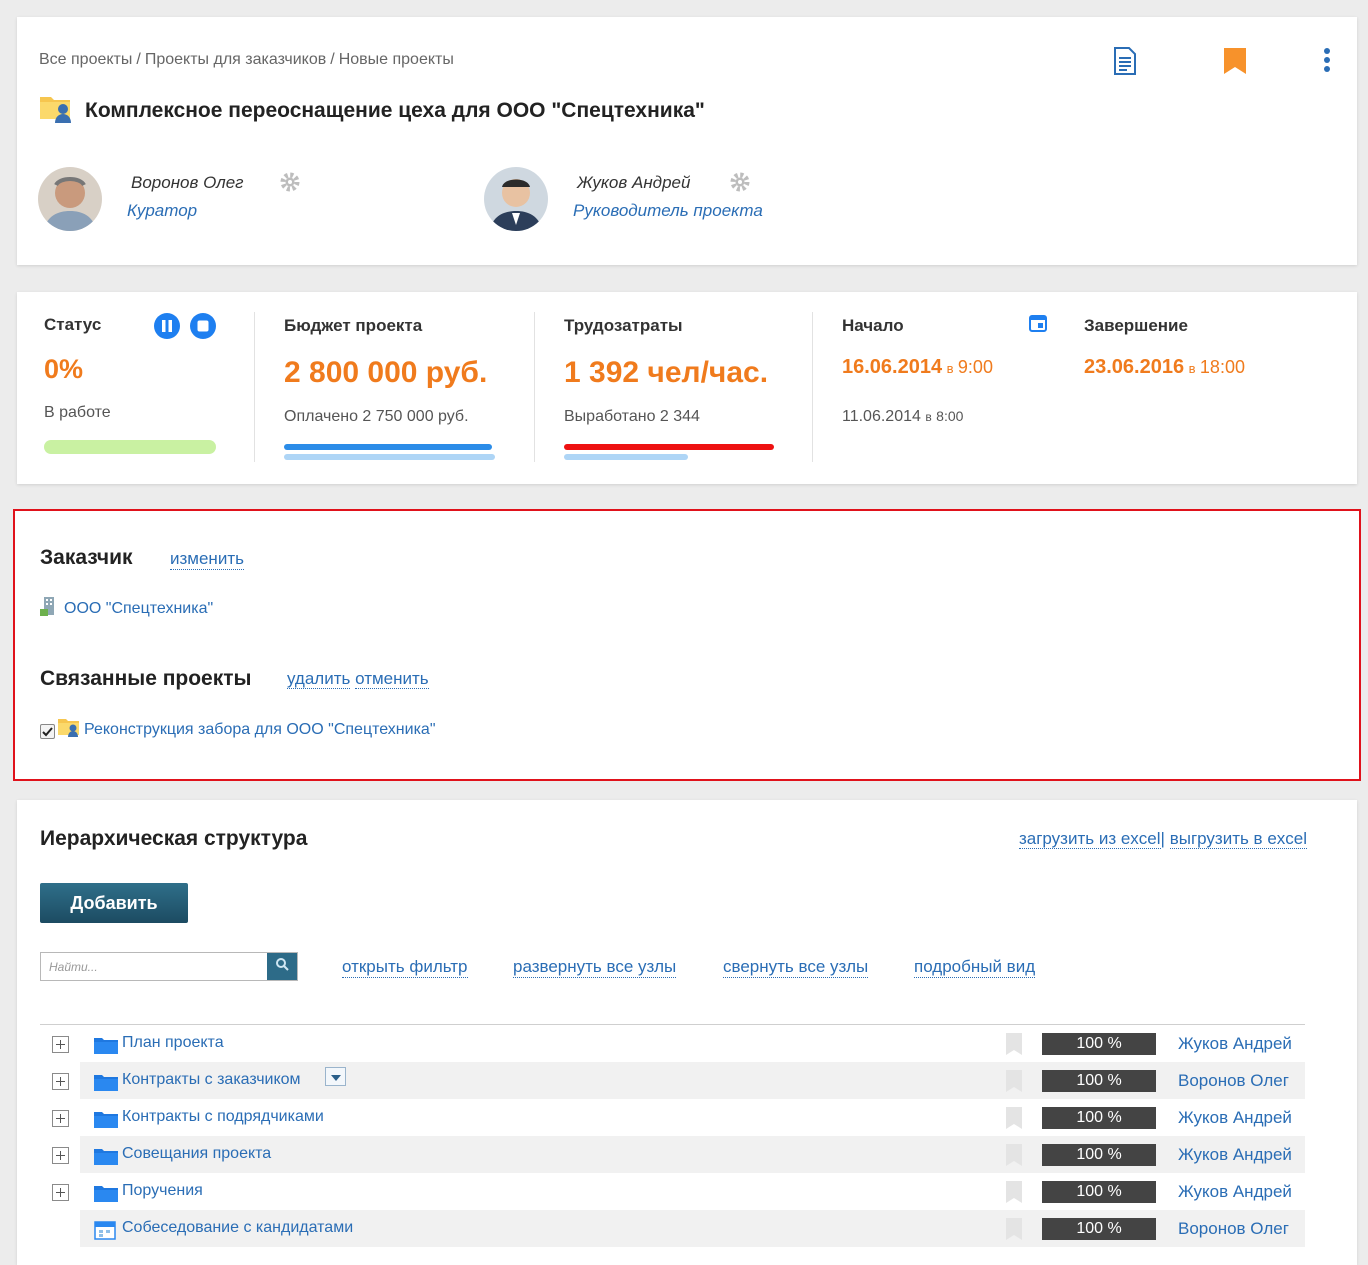  Describe the element at coordinates (162, 211) in the screenshot. I see `person-role-link: Куратор` at that location.